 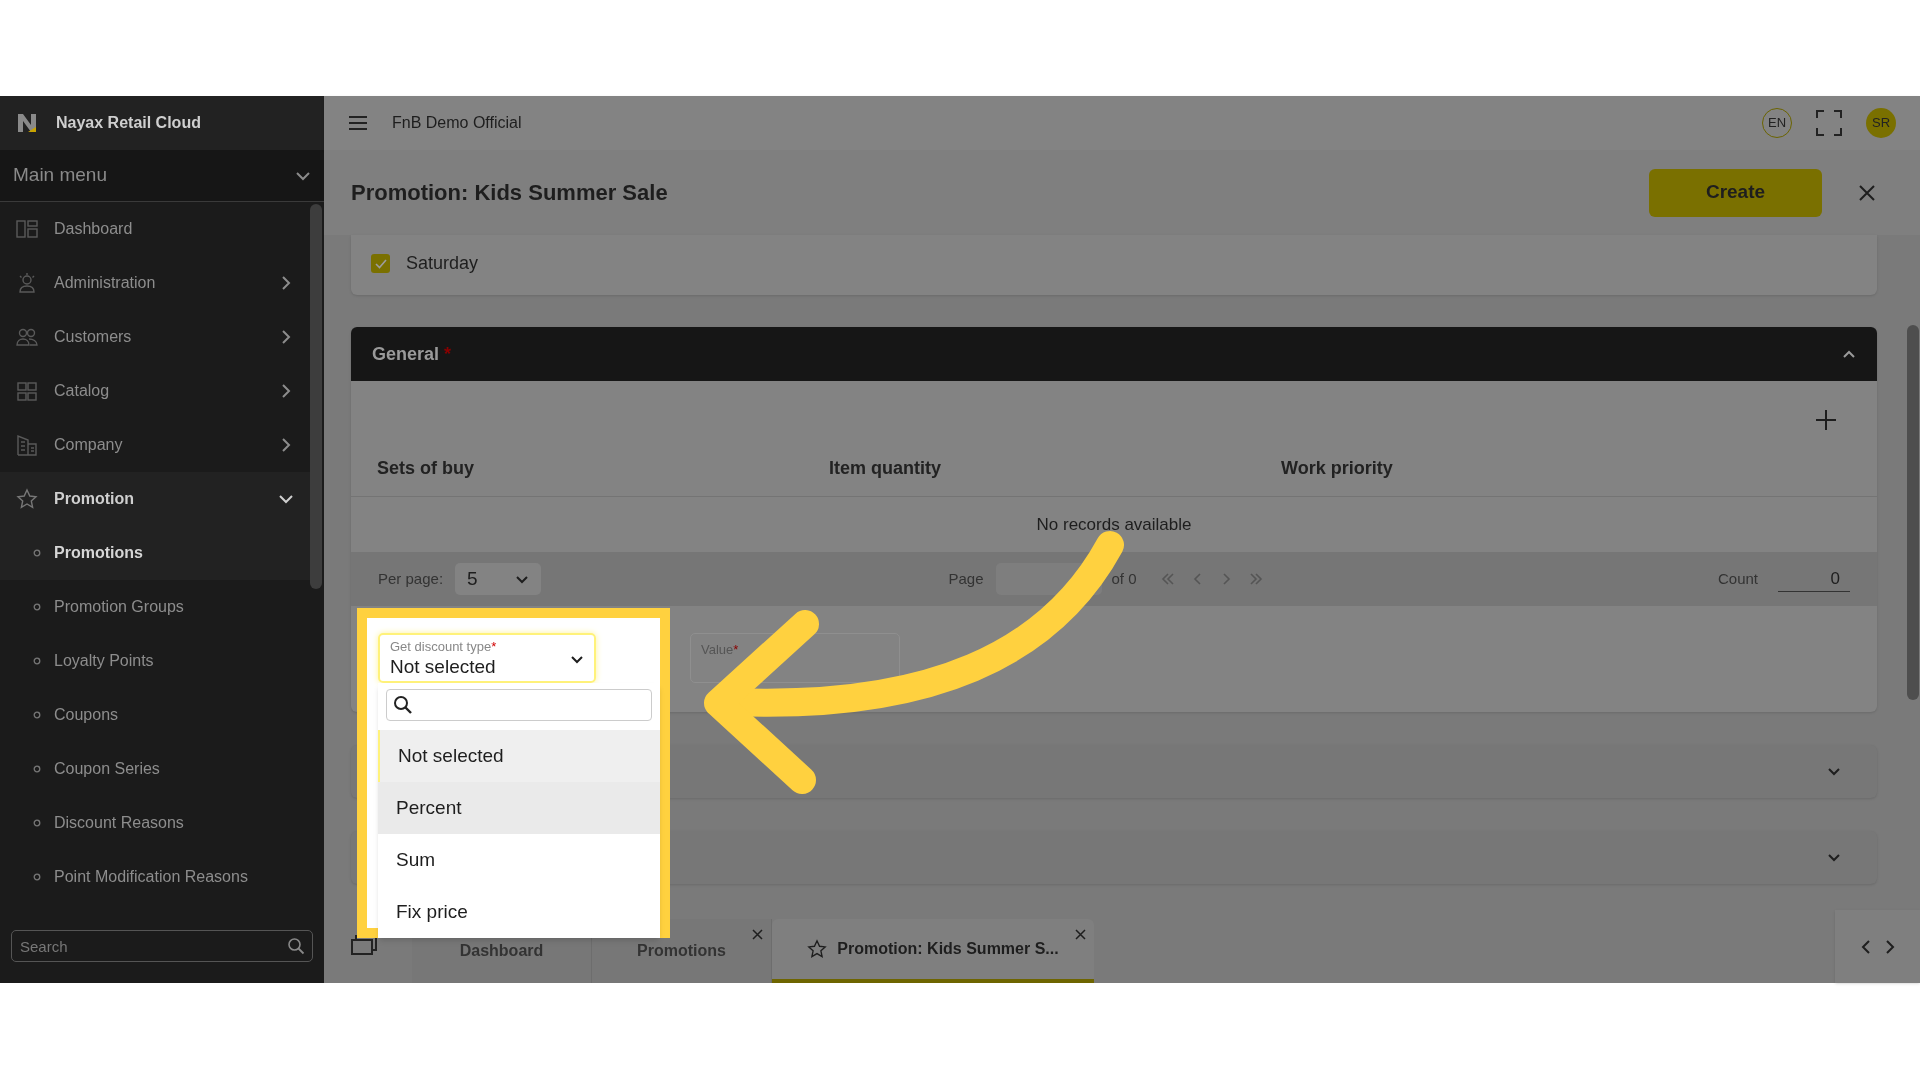 What do you see at coordinates (1225, 579) in the screenshot?
I see `next-page-icon` at bounding box center [1225, 579].